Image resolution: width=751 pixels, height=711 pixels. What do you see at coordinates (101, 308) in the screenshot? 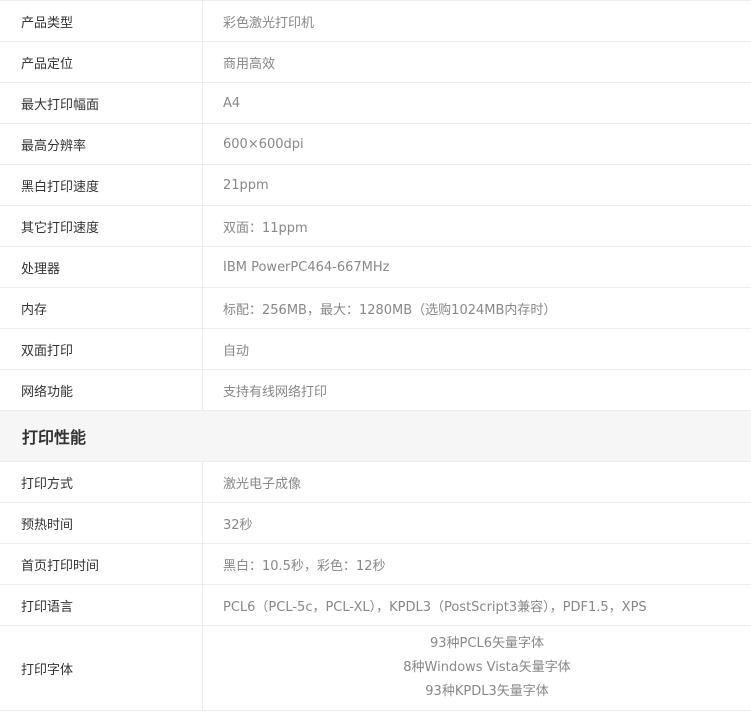
I see `spec-label: 内存` at bounding box center [101, 308].